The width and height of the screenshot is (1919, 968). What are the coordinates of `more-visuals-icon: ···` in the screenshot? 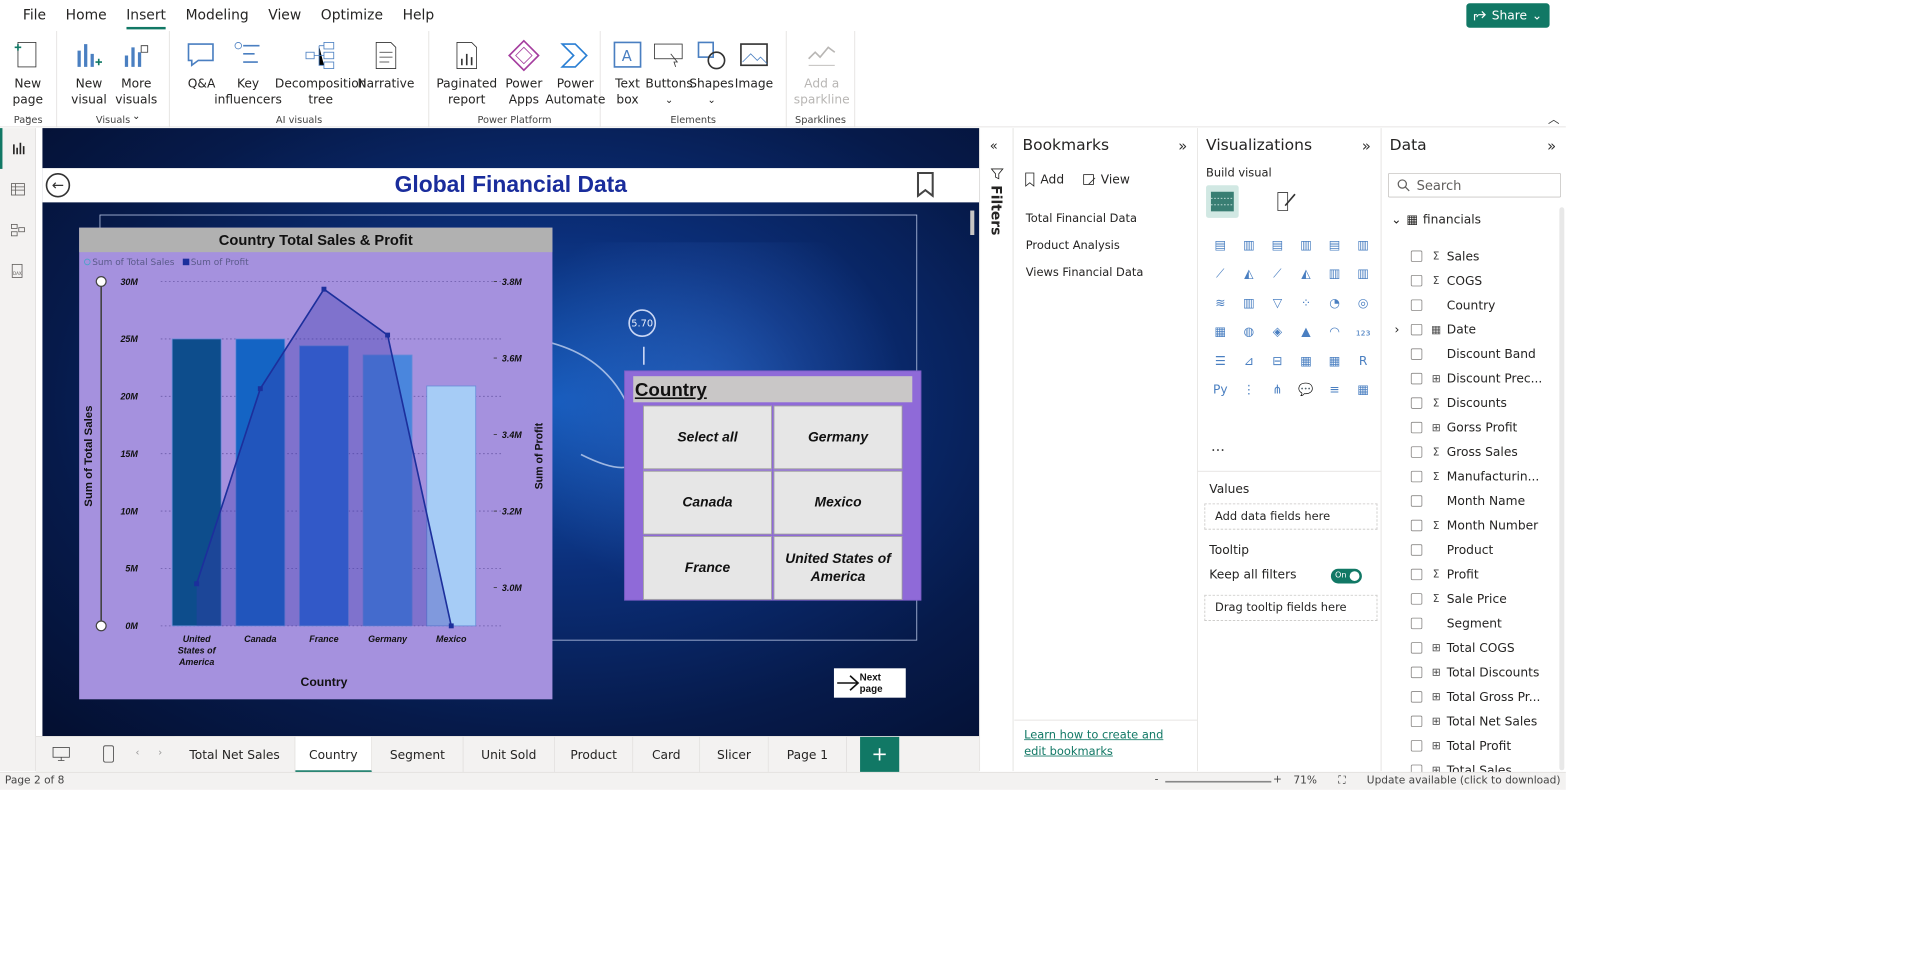 It's located at (1218, 450).